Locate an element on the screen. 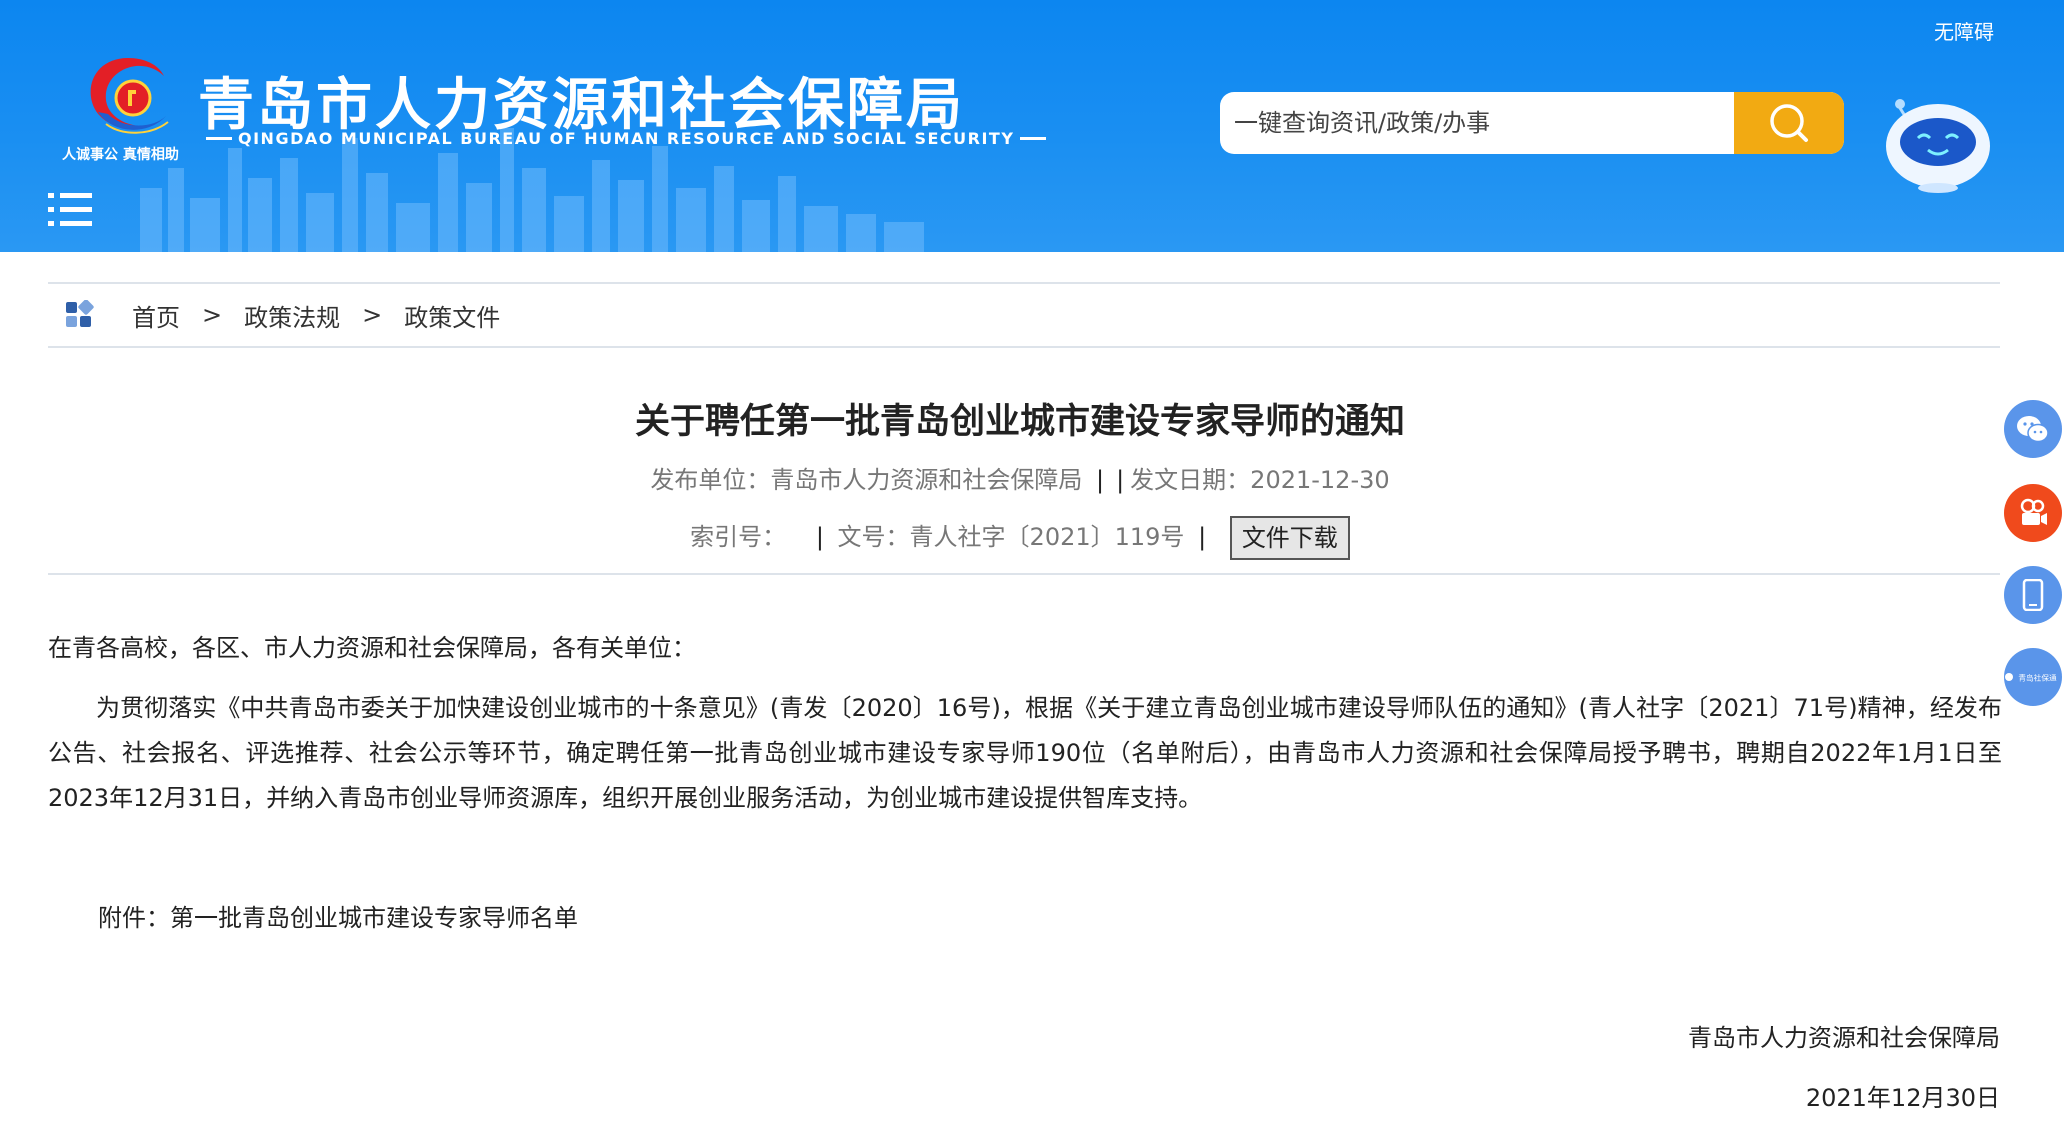 This screenshot has height=1121, width=2064. article-meta-index-row: 索引号： | 文号：青人社字〔2021〕119号 | 文件下载 is located at coordinates (1020, 538).